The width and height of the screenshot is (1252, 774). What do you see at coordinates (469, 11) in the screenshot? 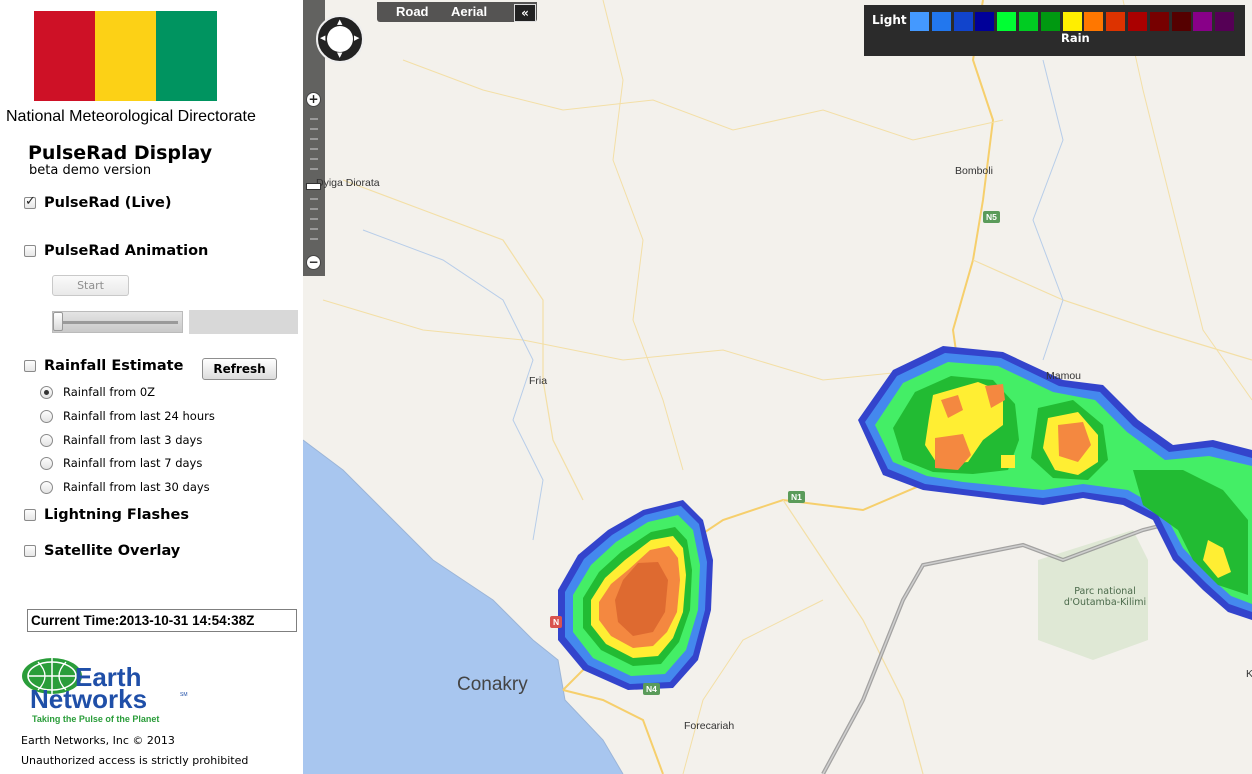
I see `aerial-view-button: Aerial` at bounding box center [469, 11].